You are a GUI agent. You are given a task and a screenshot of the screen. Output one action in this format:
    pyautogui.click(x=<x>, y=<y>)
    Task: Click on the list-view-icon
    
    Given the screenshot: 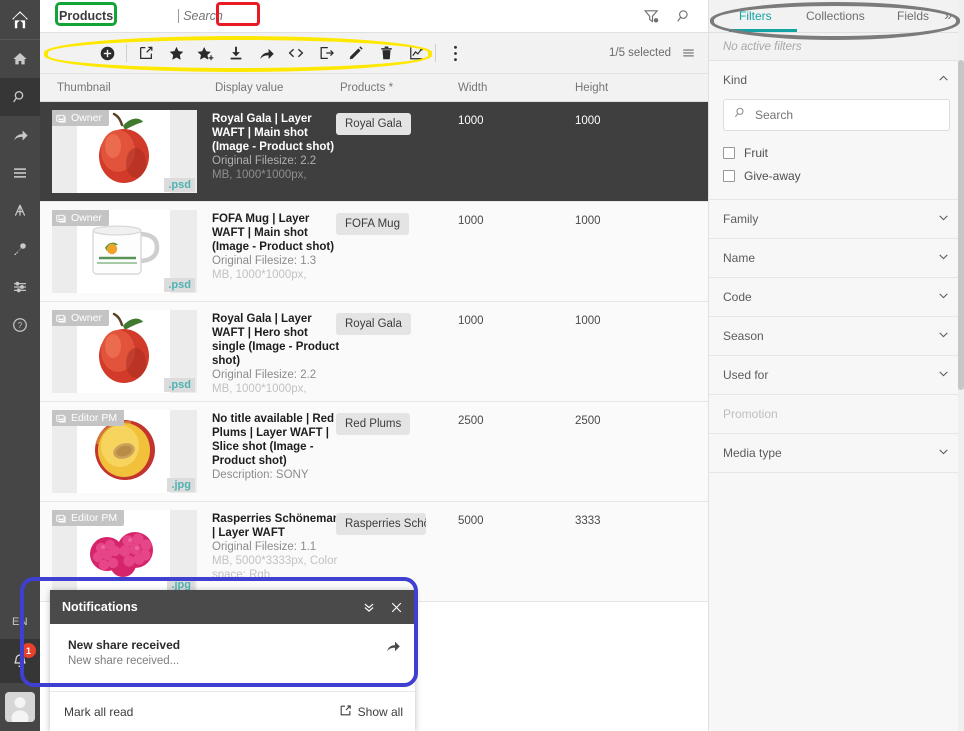 What is the action you would take?
    pyautogui.click(x=688, y=53)
    